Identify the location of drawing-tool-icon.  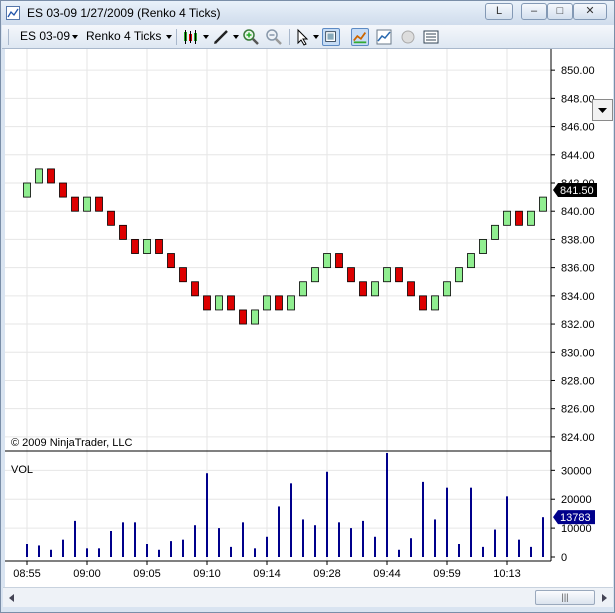
(221, 37).